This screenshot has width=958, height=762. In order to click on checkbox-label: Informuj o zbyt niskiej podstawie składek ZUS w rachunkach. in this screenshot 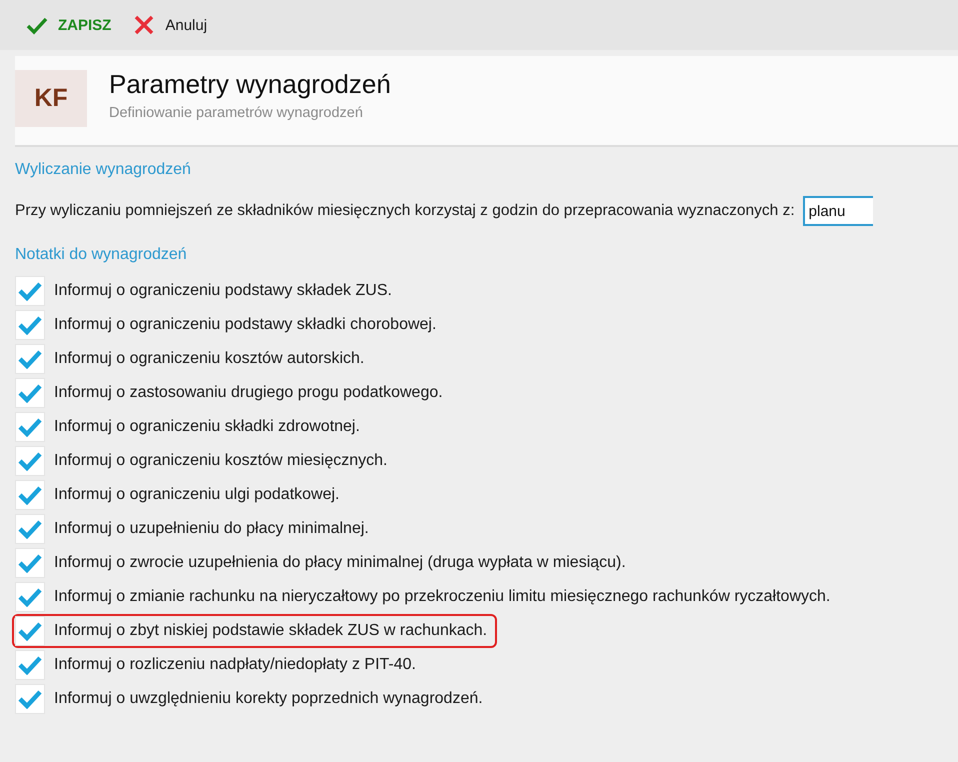, I will do `click(271, 631)`.